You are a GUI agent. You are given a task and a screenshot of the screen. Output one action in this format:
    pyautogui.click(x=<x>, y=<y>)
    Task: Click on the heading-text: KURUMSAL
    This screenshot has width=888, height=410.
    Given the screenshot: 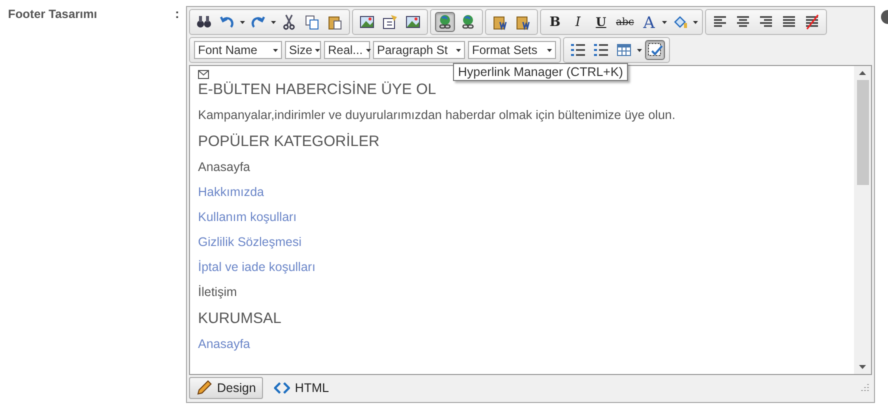 What is the action you would take?
    pyautogui.click(x=240, y=318)
    